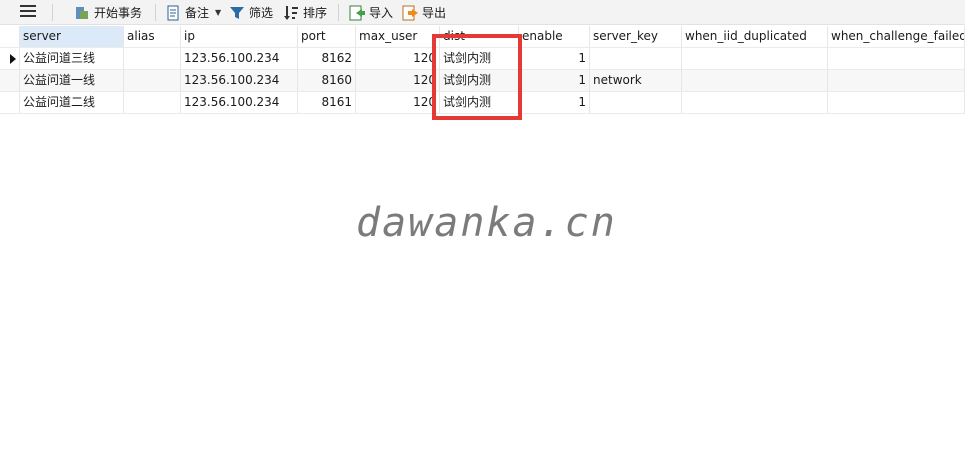 This screenshot has height=455, width=965. What do you see at coordinates (72, 102) in the screenshot?
I see `cell-server: 公益问道二线` at bounding box center [72, 102].